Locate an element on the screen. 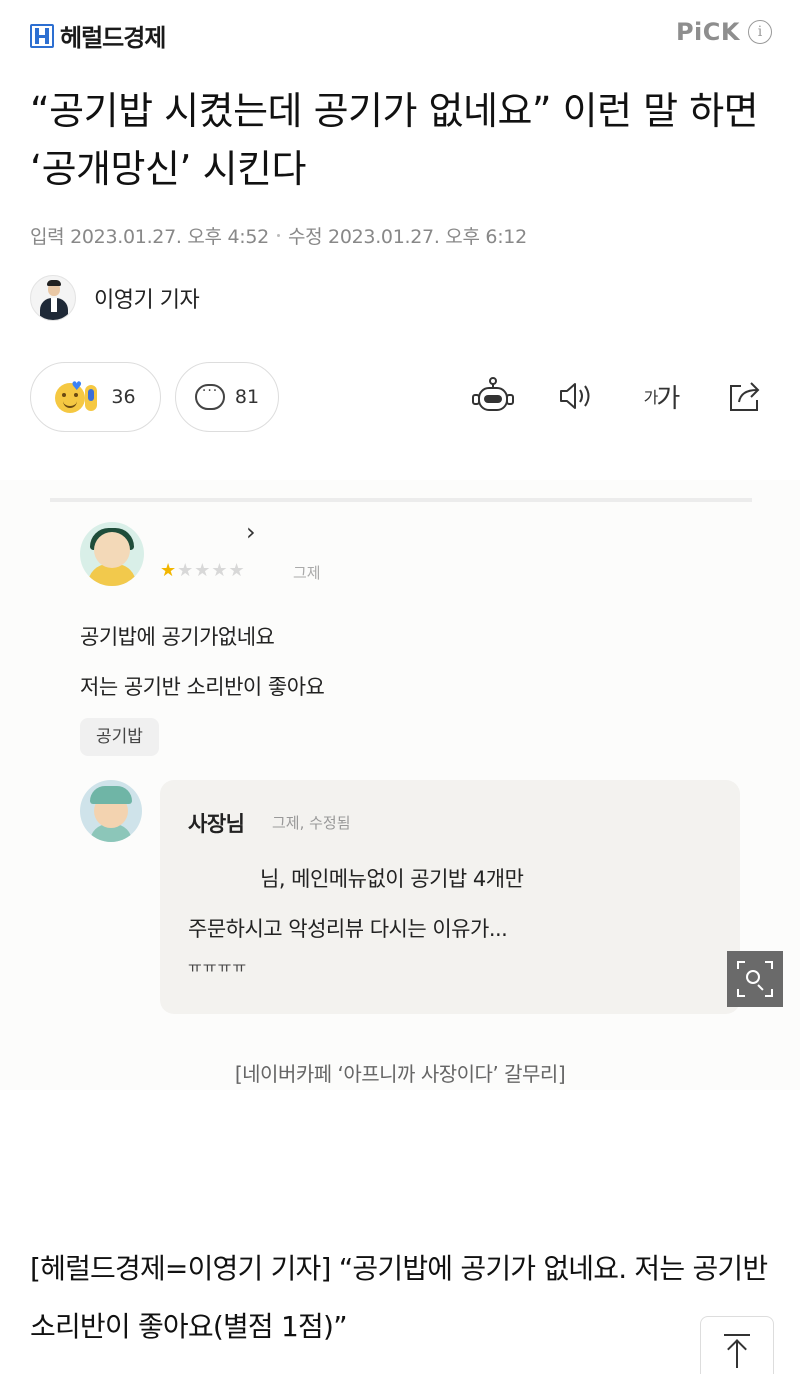 The height and width of the screenshot is (1374, 800). speaker-icon is located at coordinates (575, 396).